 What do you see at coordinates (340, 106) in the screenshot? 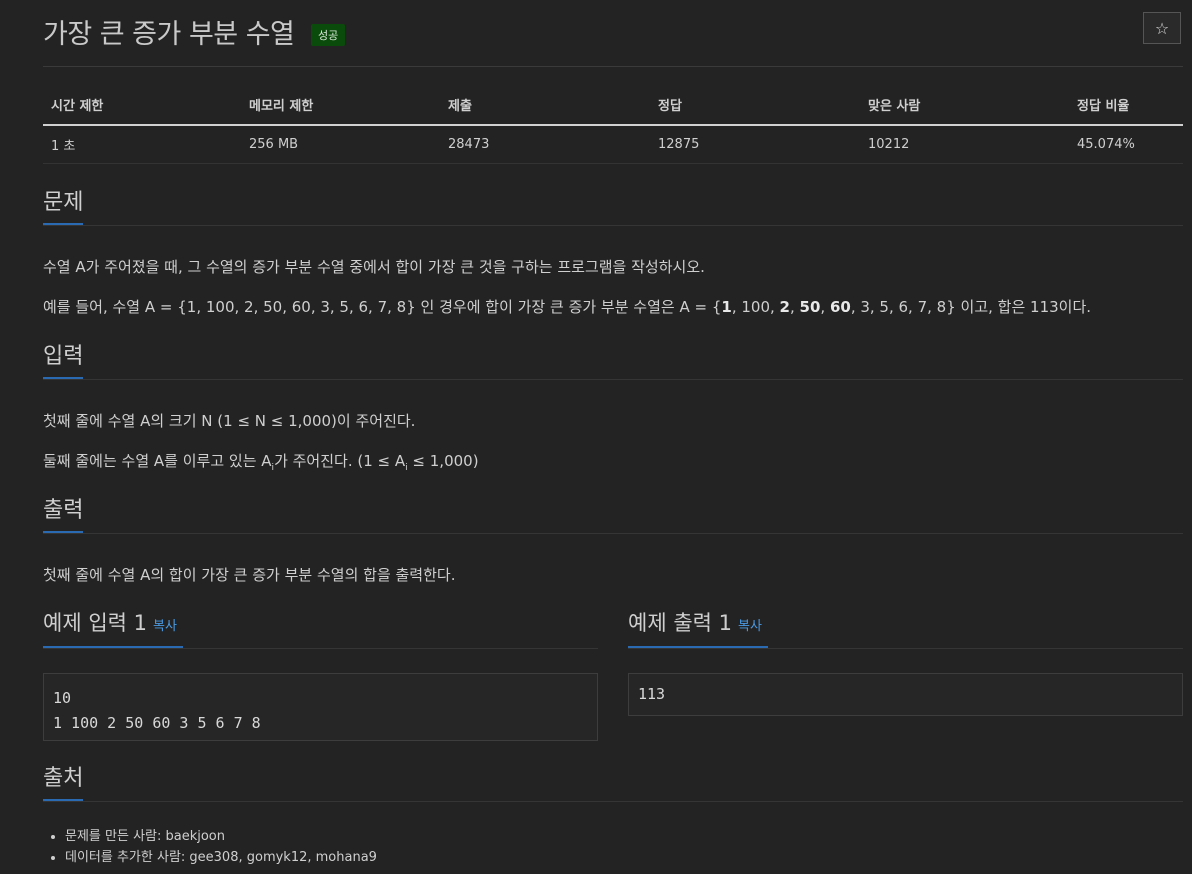
I see `stats-header: 메모리 제한` at bounding box center [340, 106].